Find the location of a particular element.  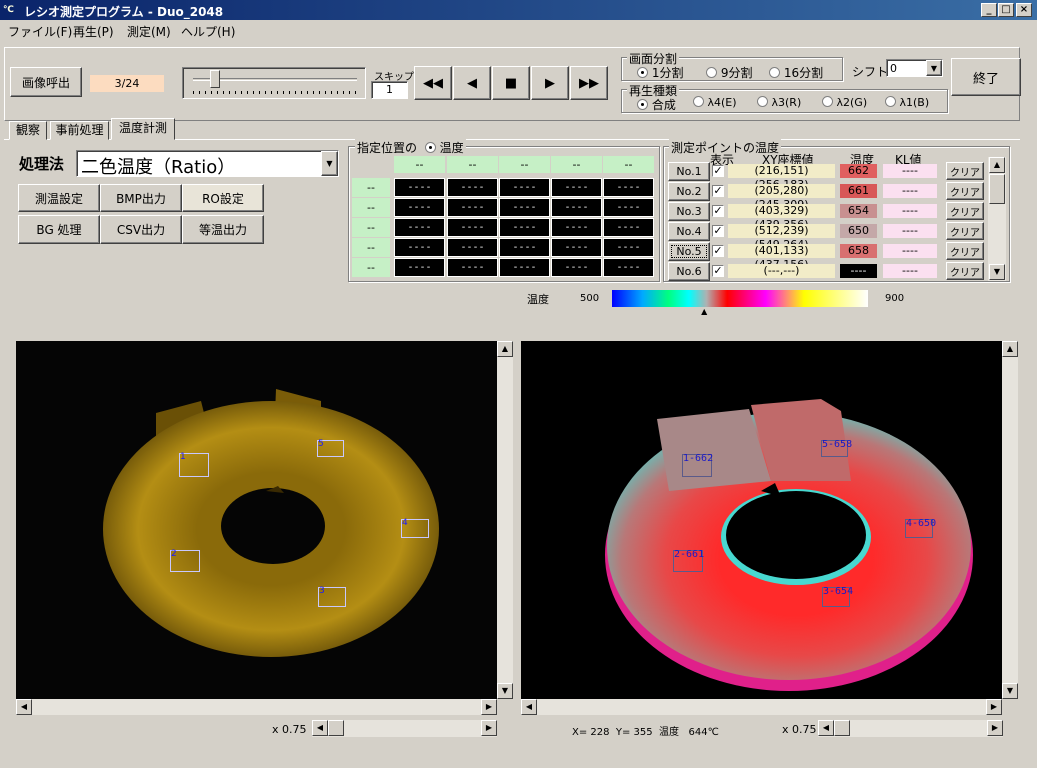

exit-button: 終了 is located at coordinates (986, 77).